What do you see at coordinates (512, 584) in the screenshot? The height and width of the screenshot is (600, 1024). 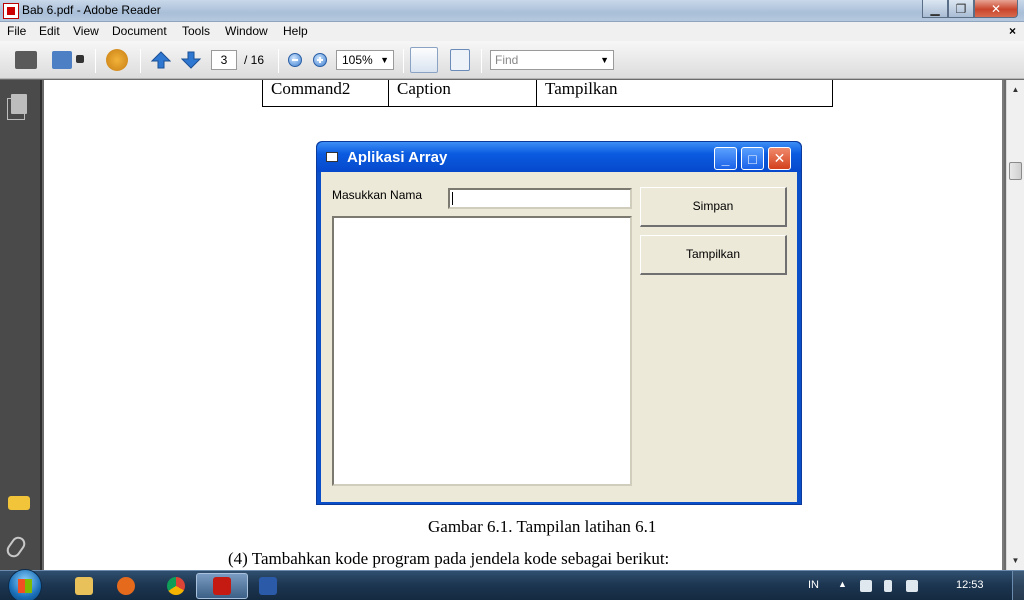 I see `taskbar: IN ▲ 12:53` at bounding box center [512, 584].